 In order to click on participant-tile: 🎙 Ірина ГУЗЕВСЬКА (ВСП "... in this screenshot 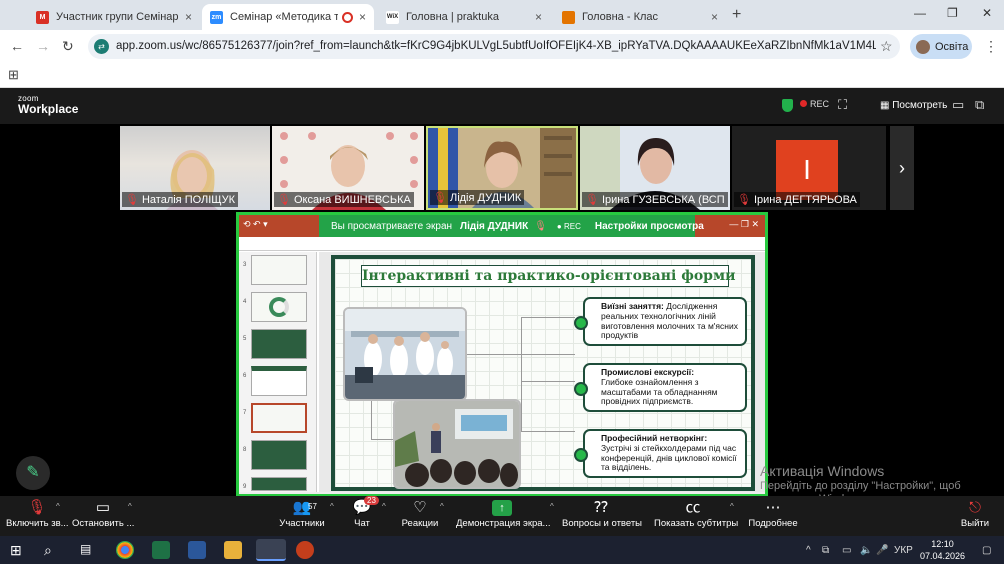, I will do `click(655, 168)`.